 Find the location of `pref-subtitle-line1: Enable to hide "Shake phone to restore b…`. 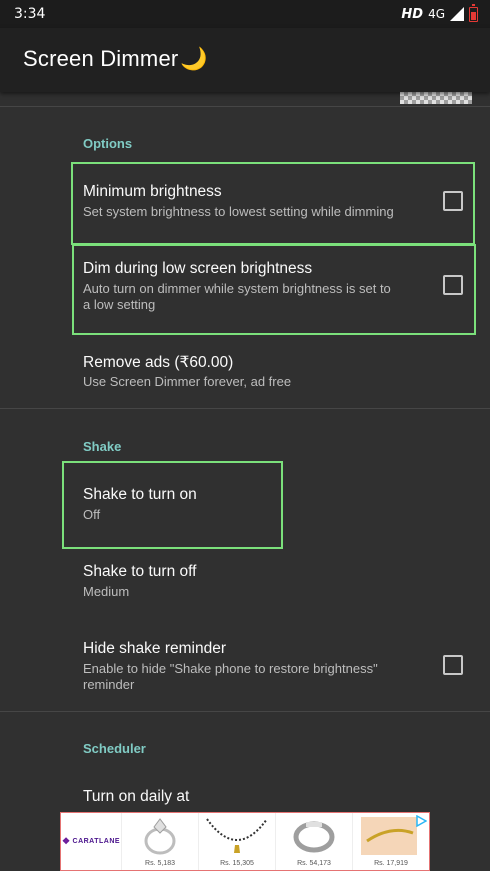

pref-subtitle-line1: Enable to hide "Shake phone to restore b… is located at coordinates (230, 668).